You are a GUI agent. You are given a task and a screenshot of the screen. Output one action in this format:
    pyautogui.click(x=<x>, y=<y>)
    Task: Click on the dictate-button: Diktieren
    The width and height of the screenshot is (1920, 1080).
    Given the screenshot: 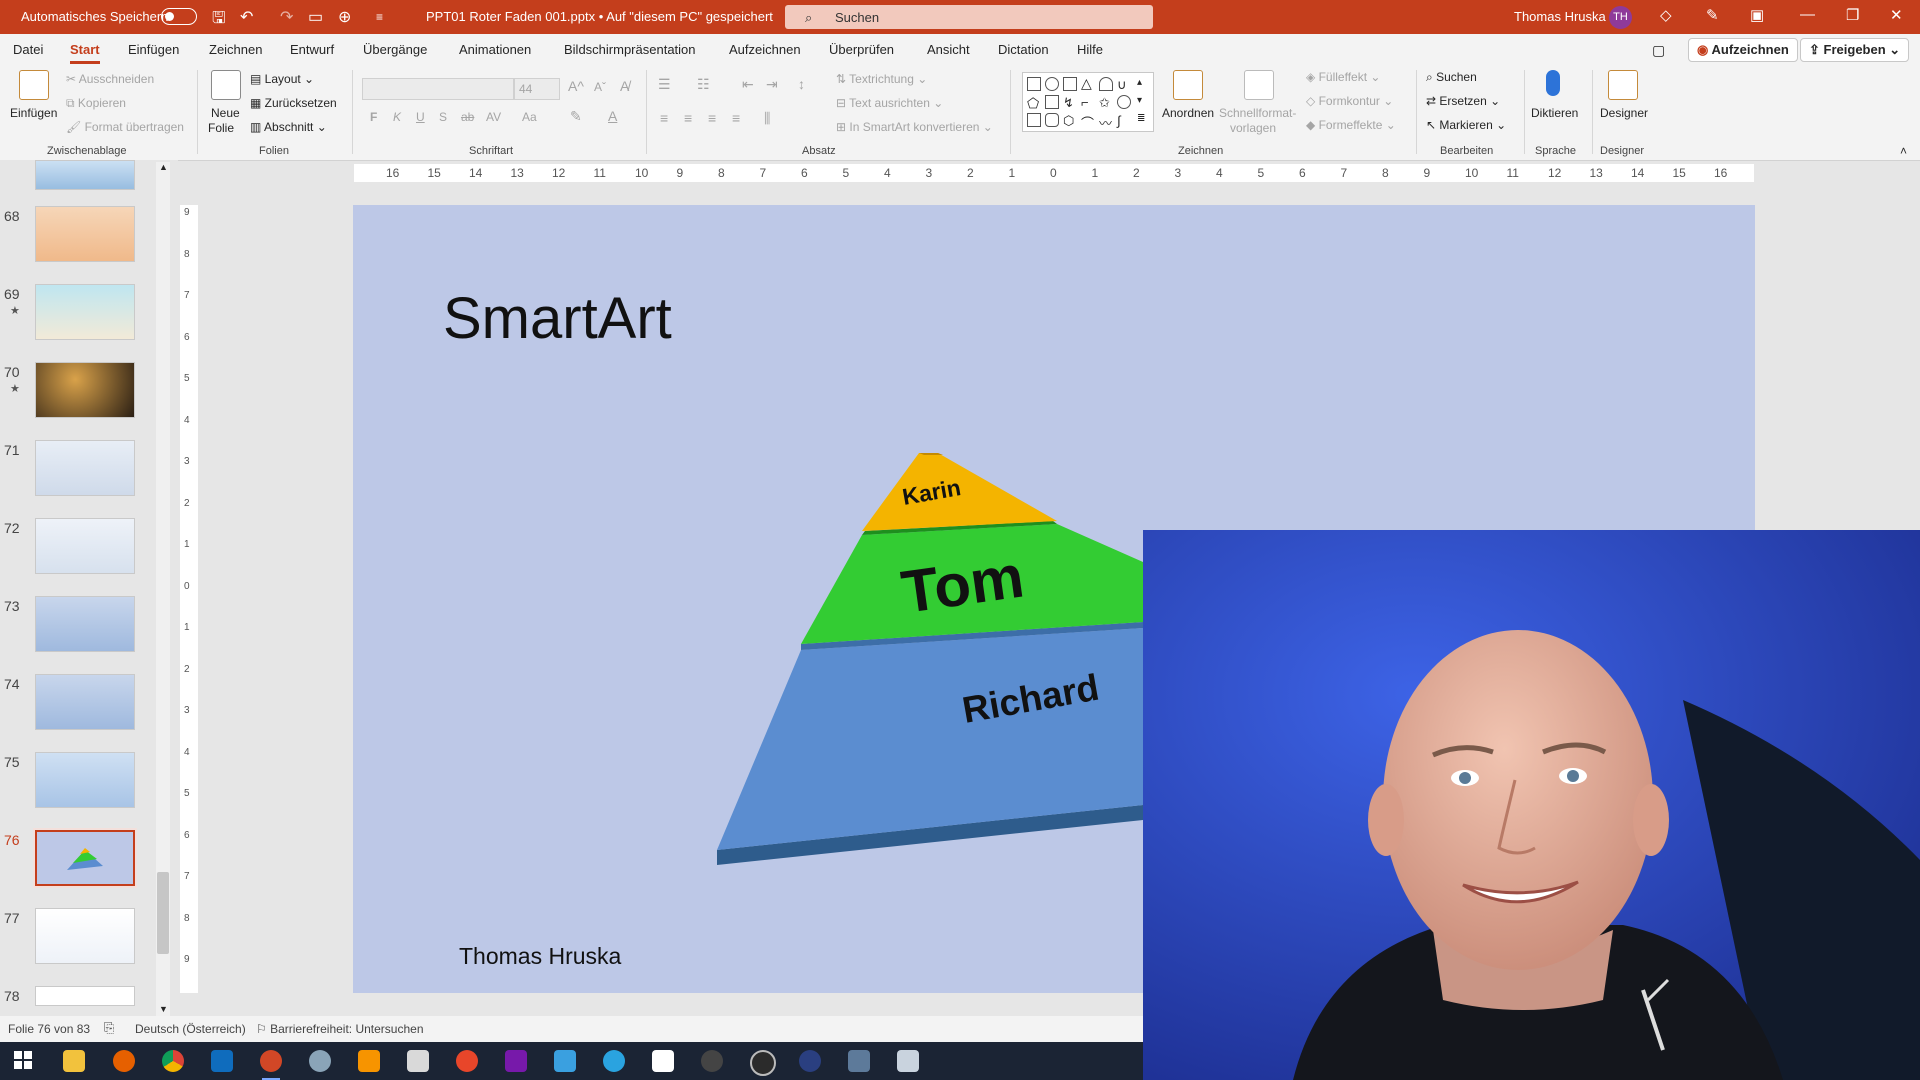 What is the action you would take?
    pyautogui.click(x=1554, y=113)
    